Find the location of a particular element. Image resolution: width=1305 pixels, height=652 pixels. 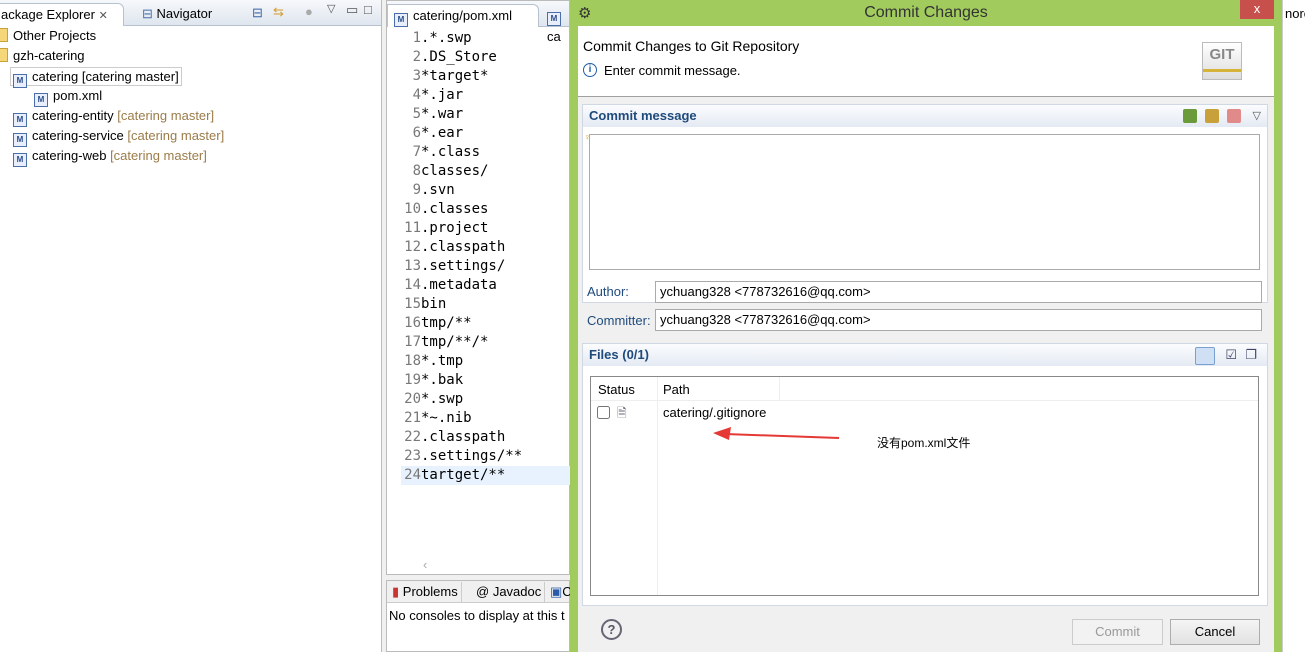

add-signed-off-icon is located at coordinates (1212, 116).